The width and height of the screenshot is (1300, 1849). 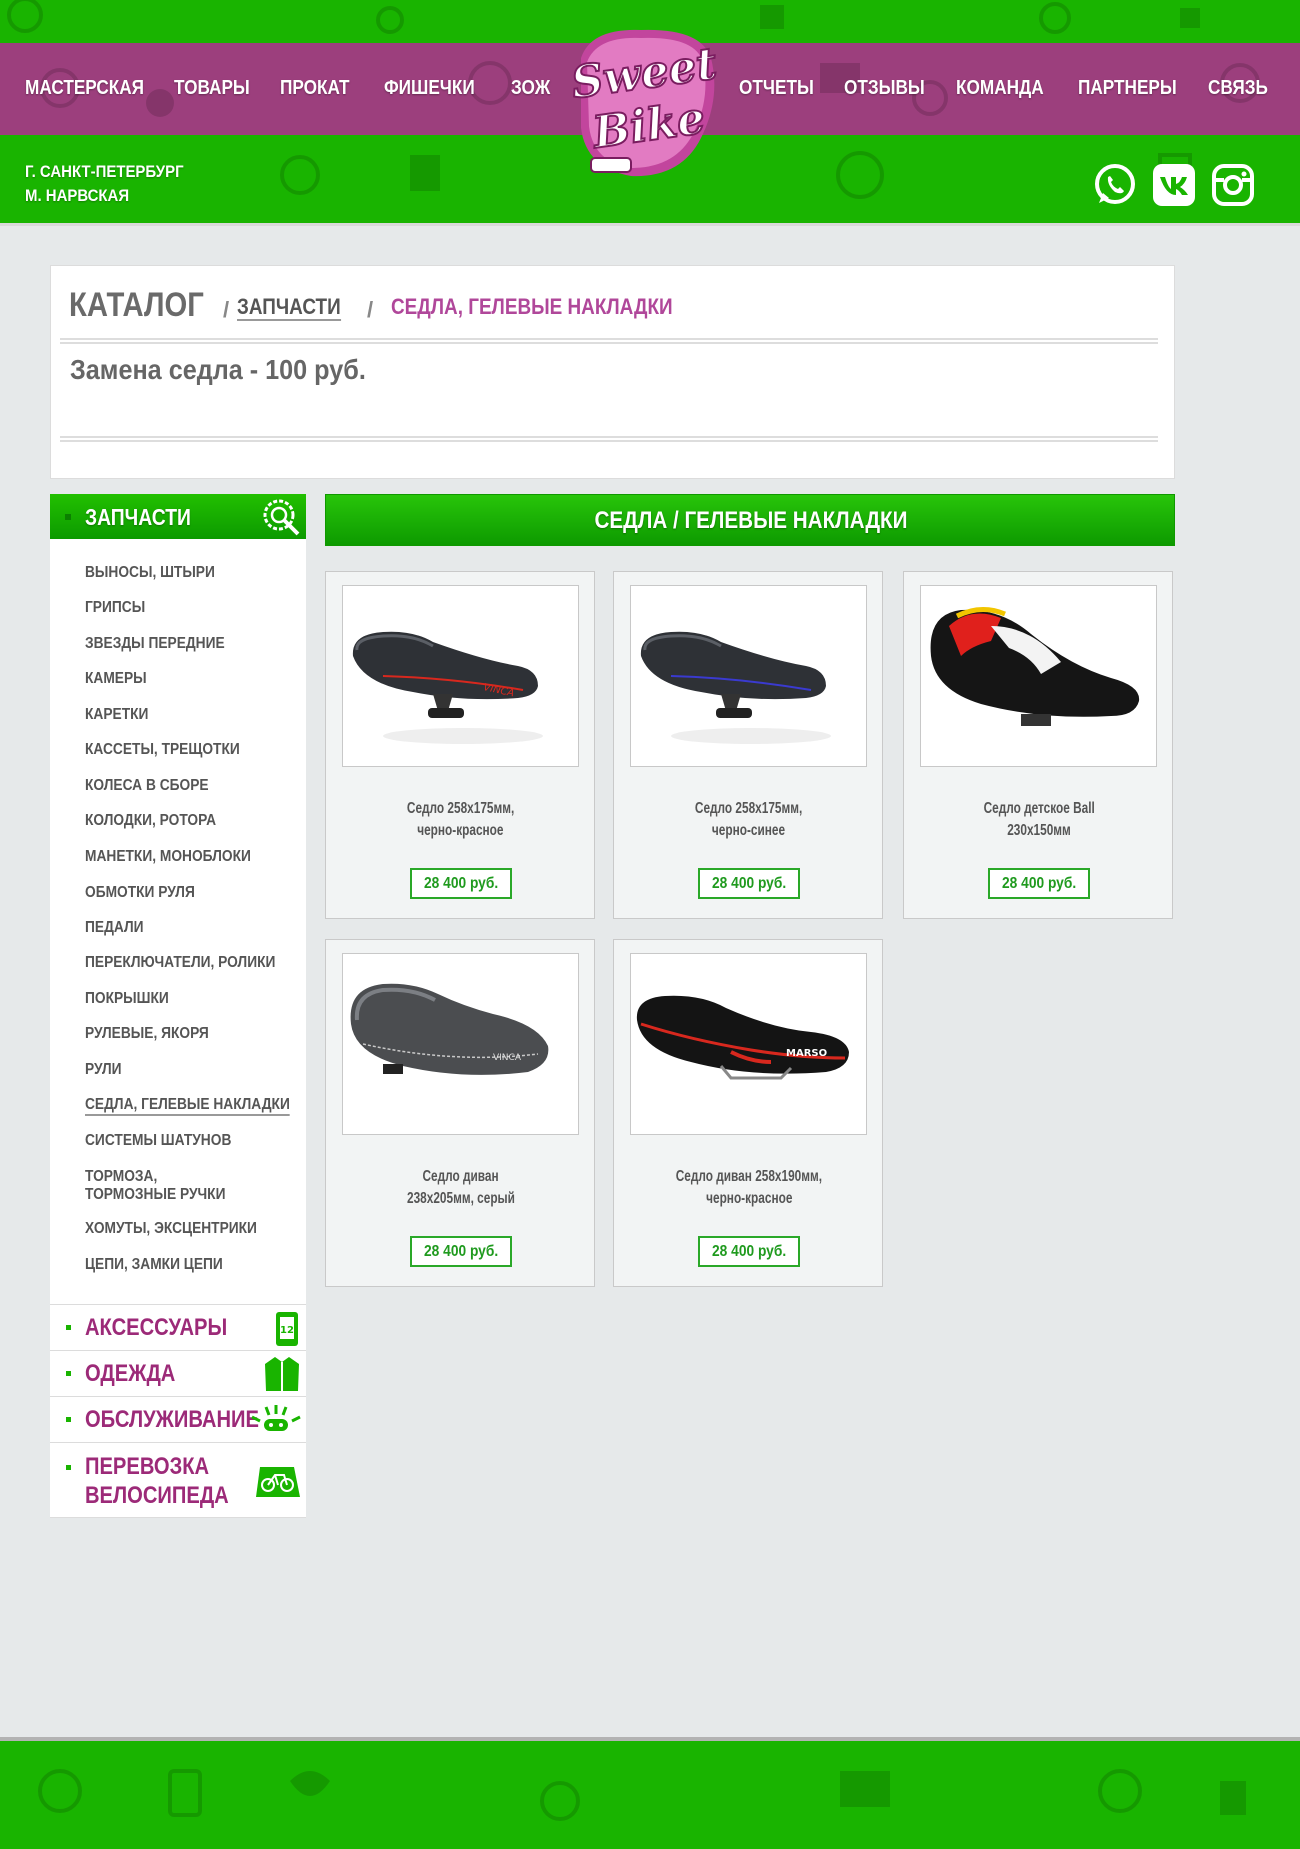 What do you see at coordinates (1238, 88) in the screenshot?
I see `nav-contact: СВЯЗЬ` at bounding box center [1238, 88].